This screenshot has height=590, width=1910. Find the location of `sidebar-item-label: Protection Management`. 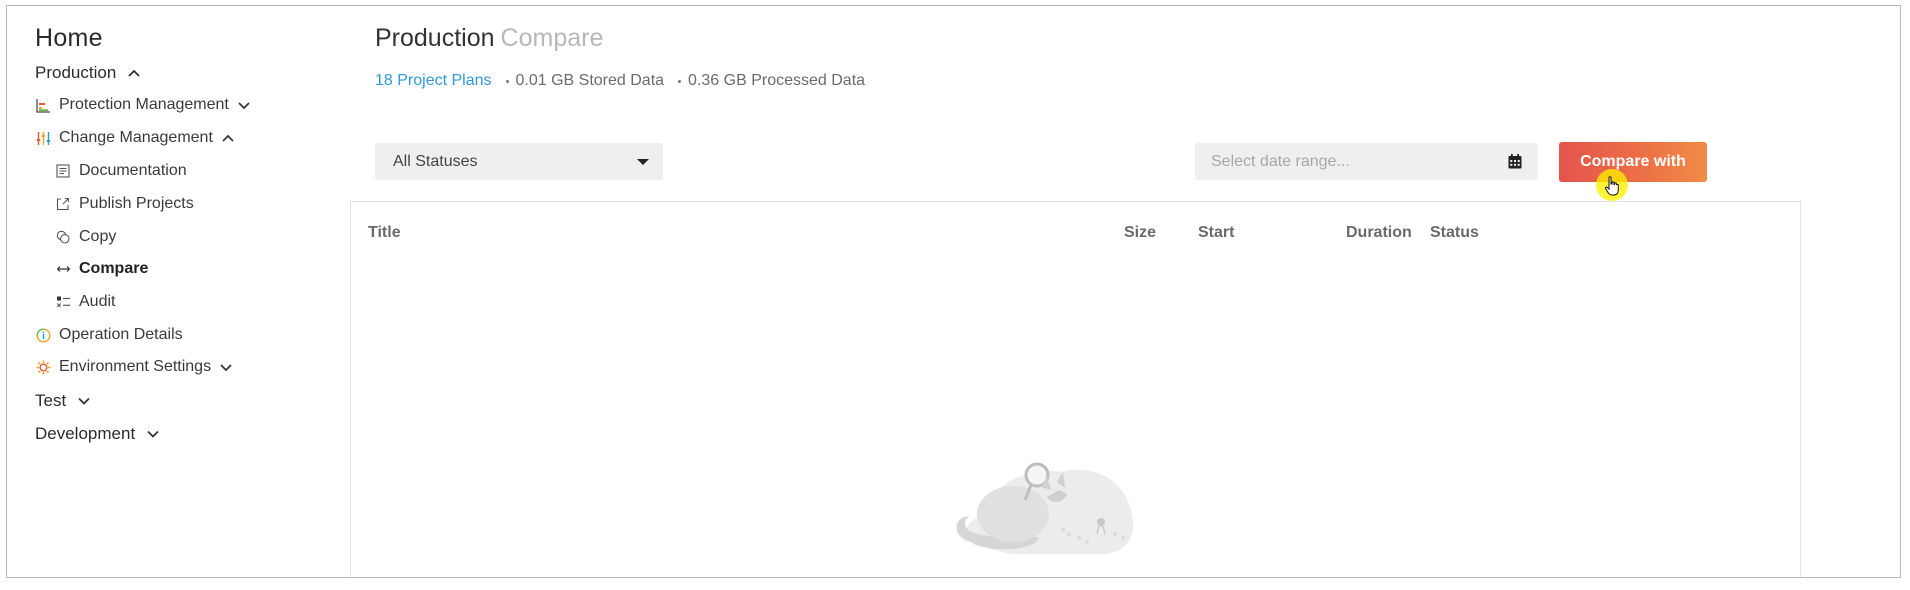

sidebar-item-label: Protection Management is located at coordinates (144, 104).